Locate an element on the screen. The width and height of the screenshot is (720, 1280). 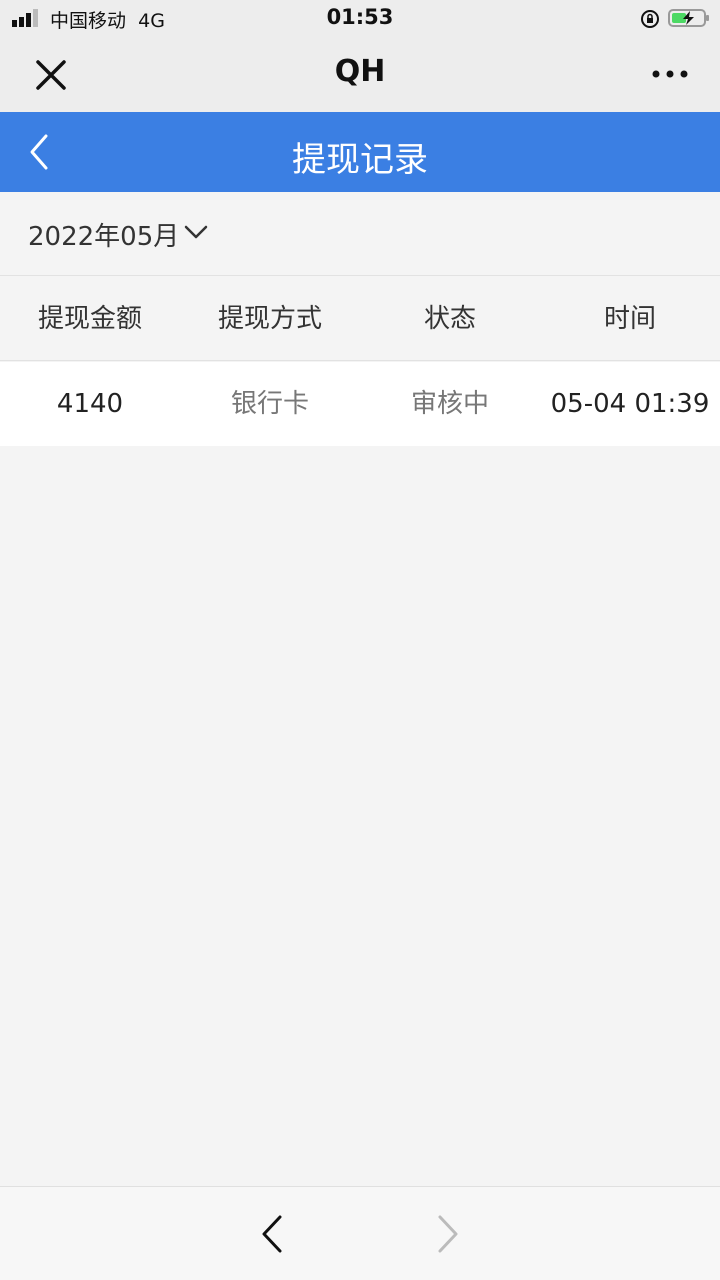
chevron-down-icon is located at coordinates (196, 232).